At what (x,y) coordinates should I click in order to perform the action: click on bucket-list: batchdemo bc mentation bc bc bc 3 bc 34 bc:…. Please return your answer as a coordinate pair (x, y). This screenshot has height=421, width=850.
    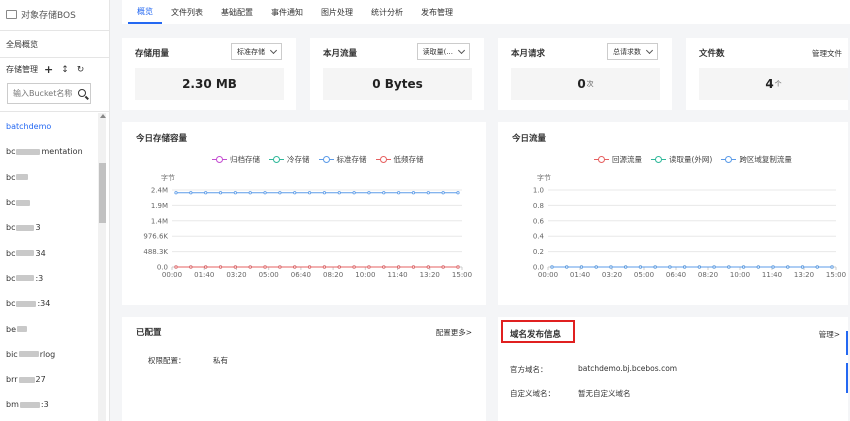
    Looking at the image, I should click on (48, 266).